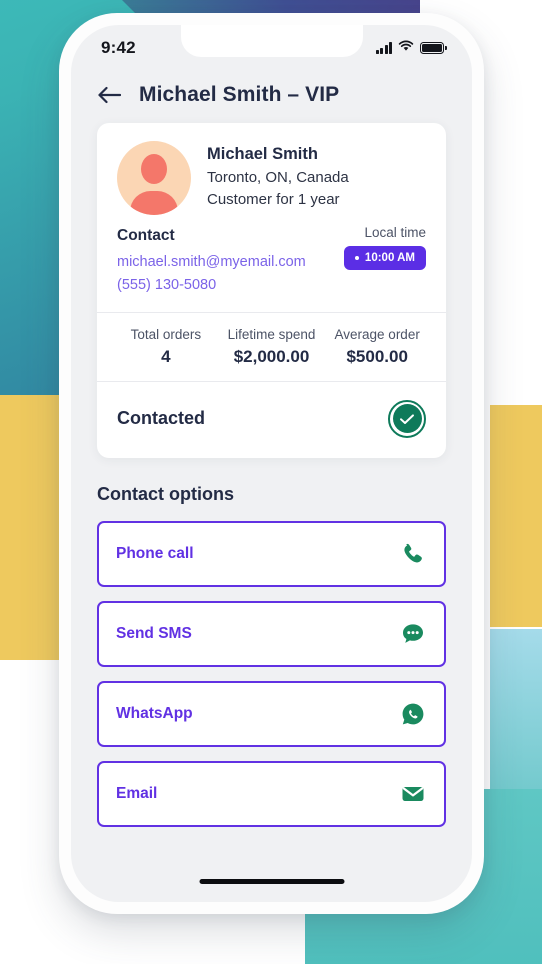 The width and height of the screenshot is (542, 964). I want to click on local-time-badge: 10:00 AM, so click(384, 258).